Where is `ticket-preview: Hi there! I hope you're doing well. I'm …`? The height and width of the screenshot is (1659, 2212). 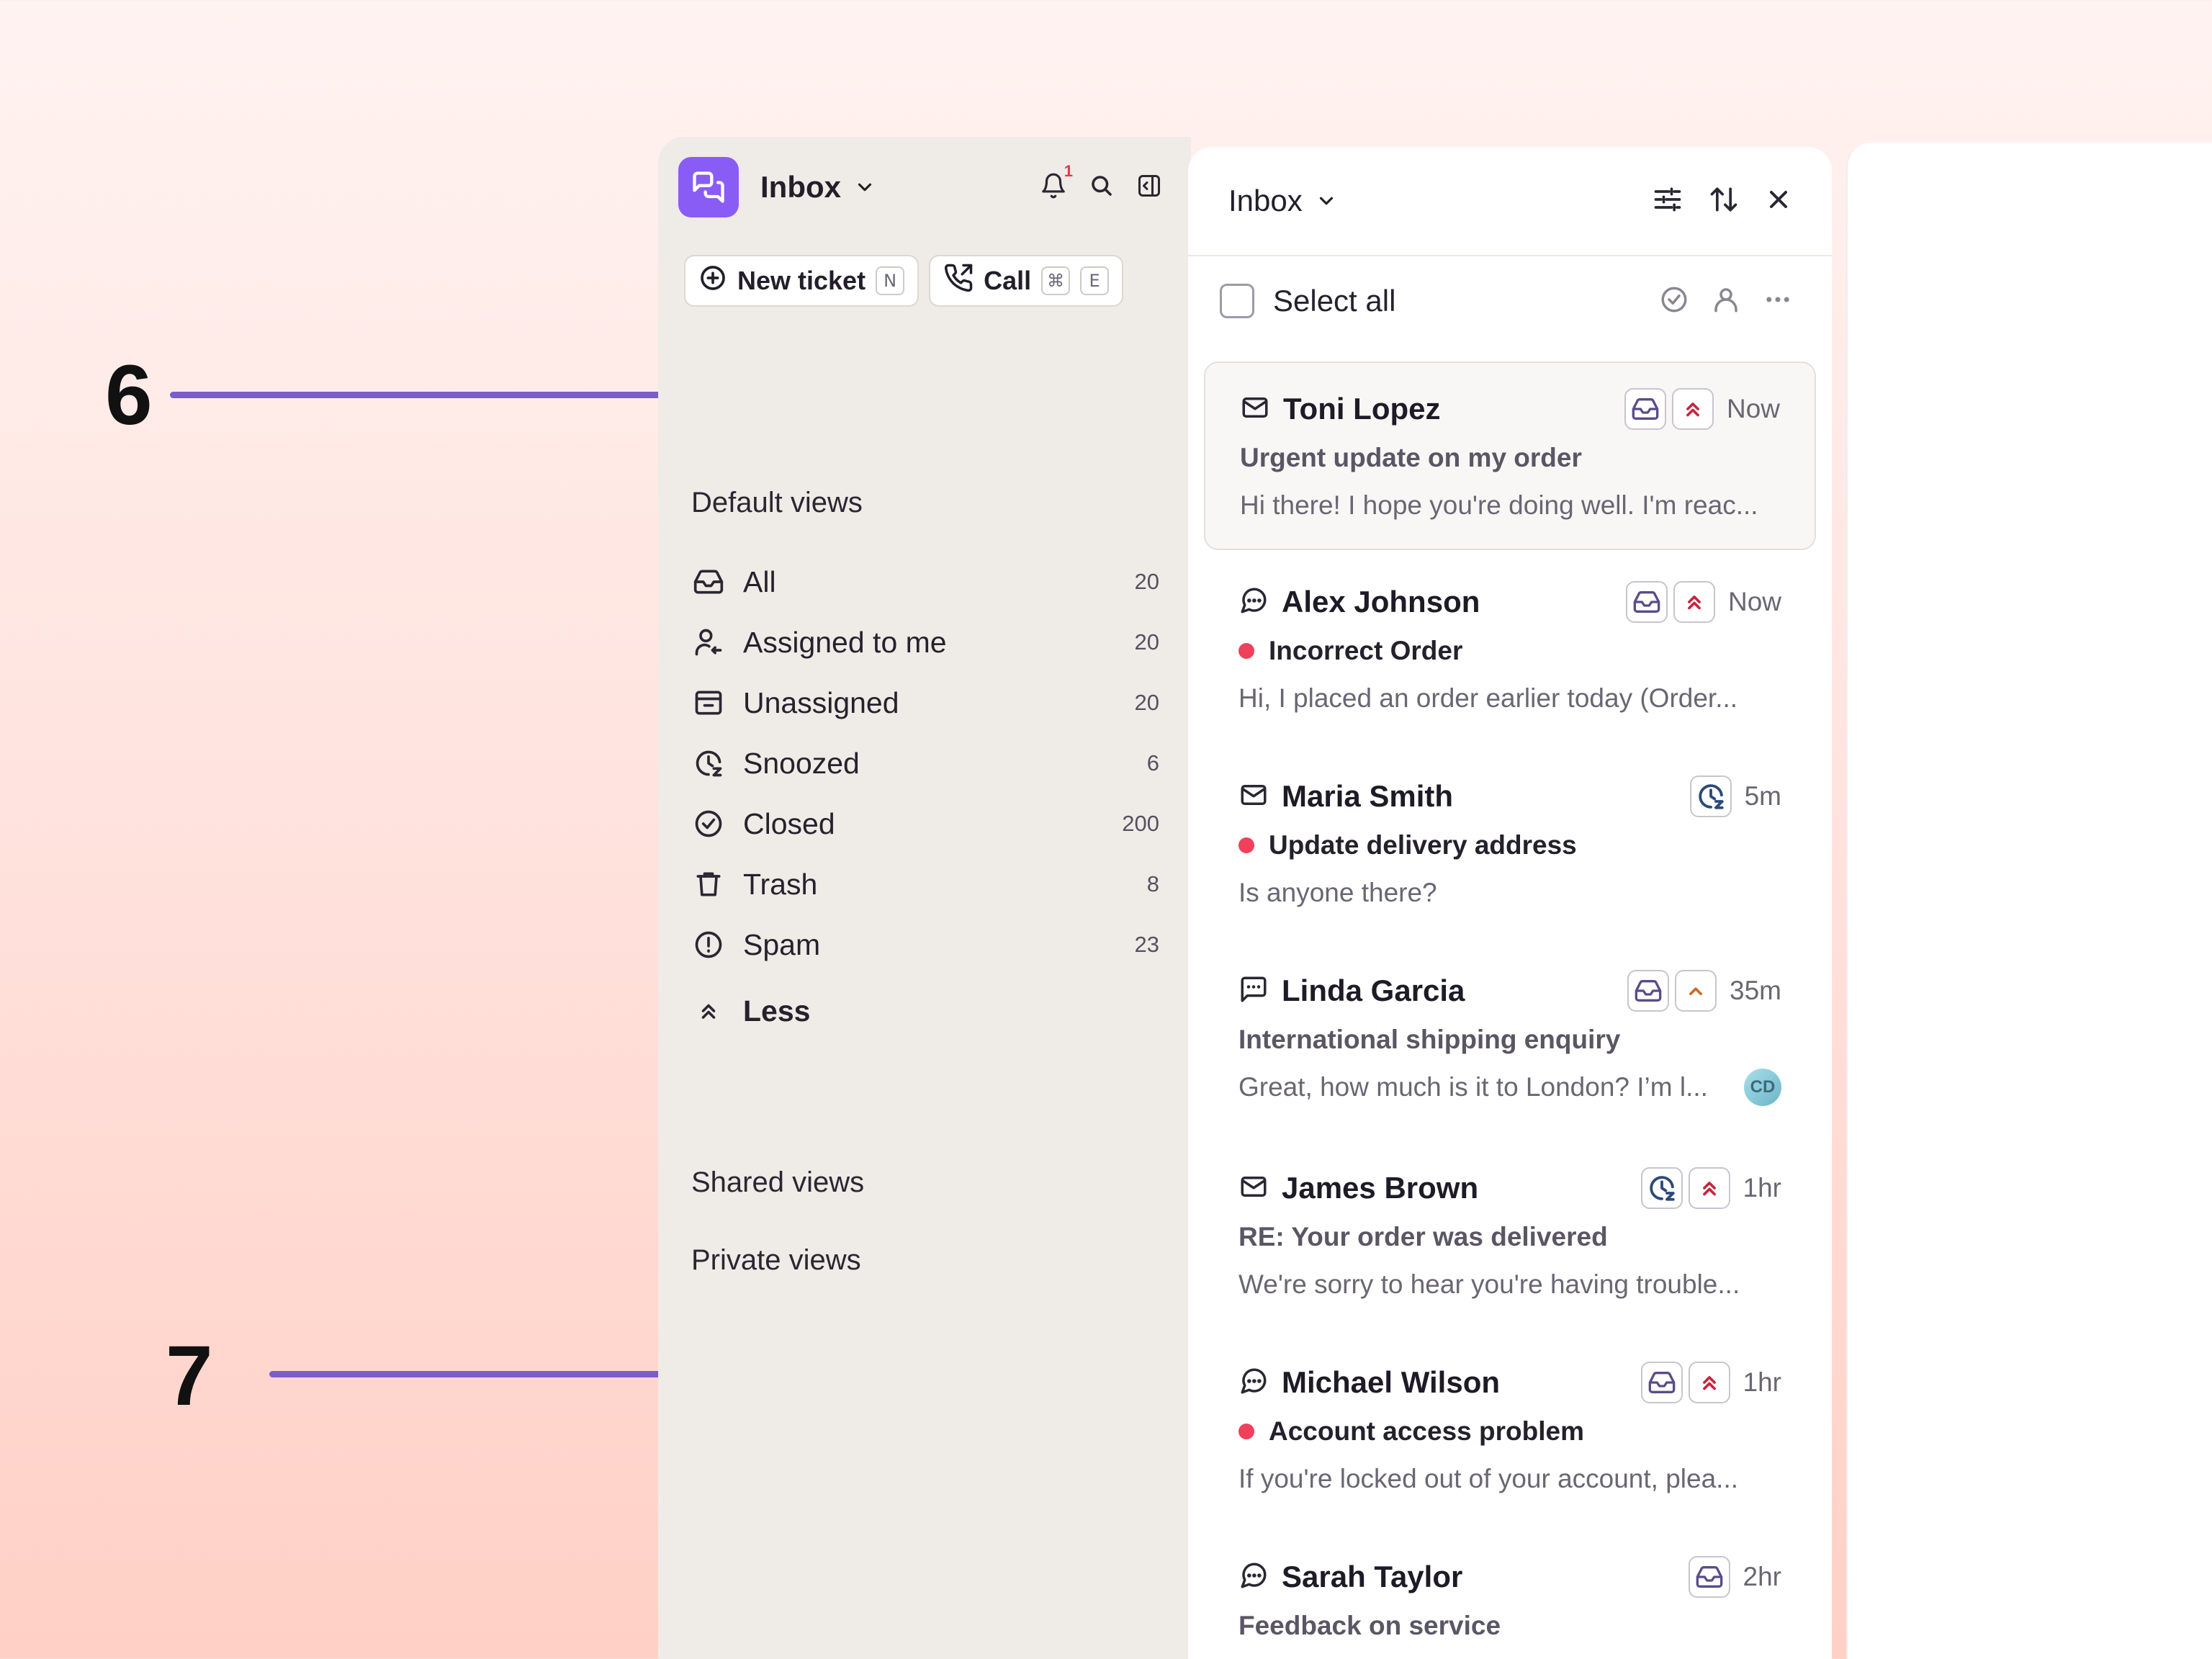 ticket-preview: Hi there! I hope you're doing well. I'm … is located at coordinates (1510, 506).